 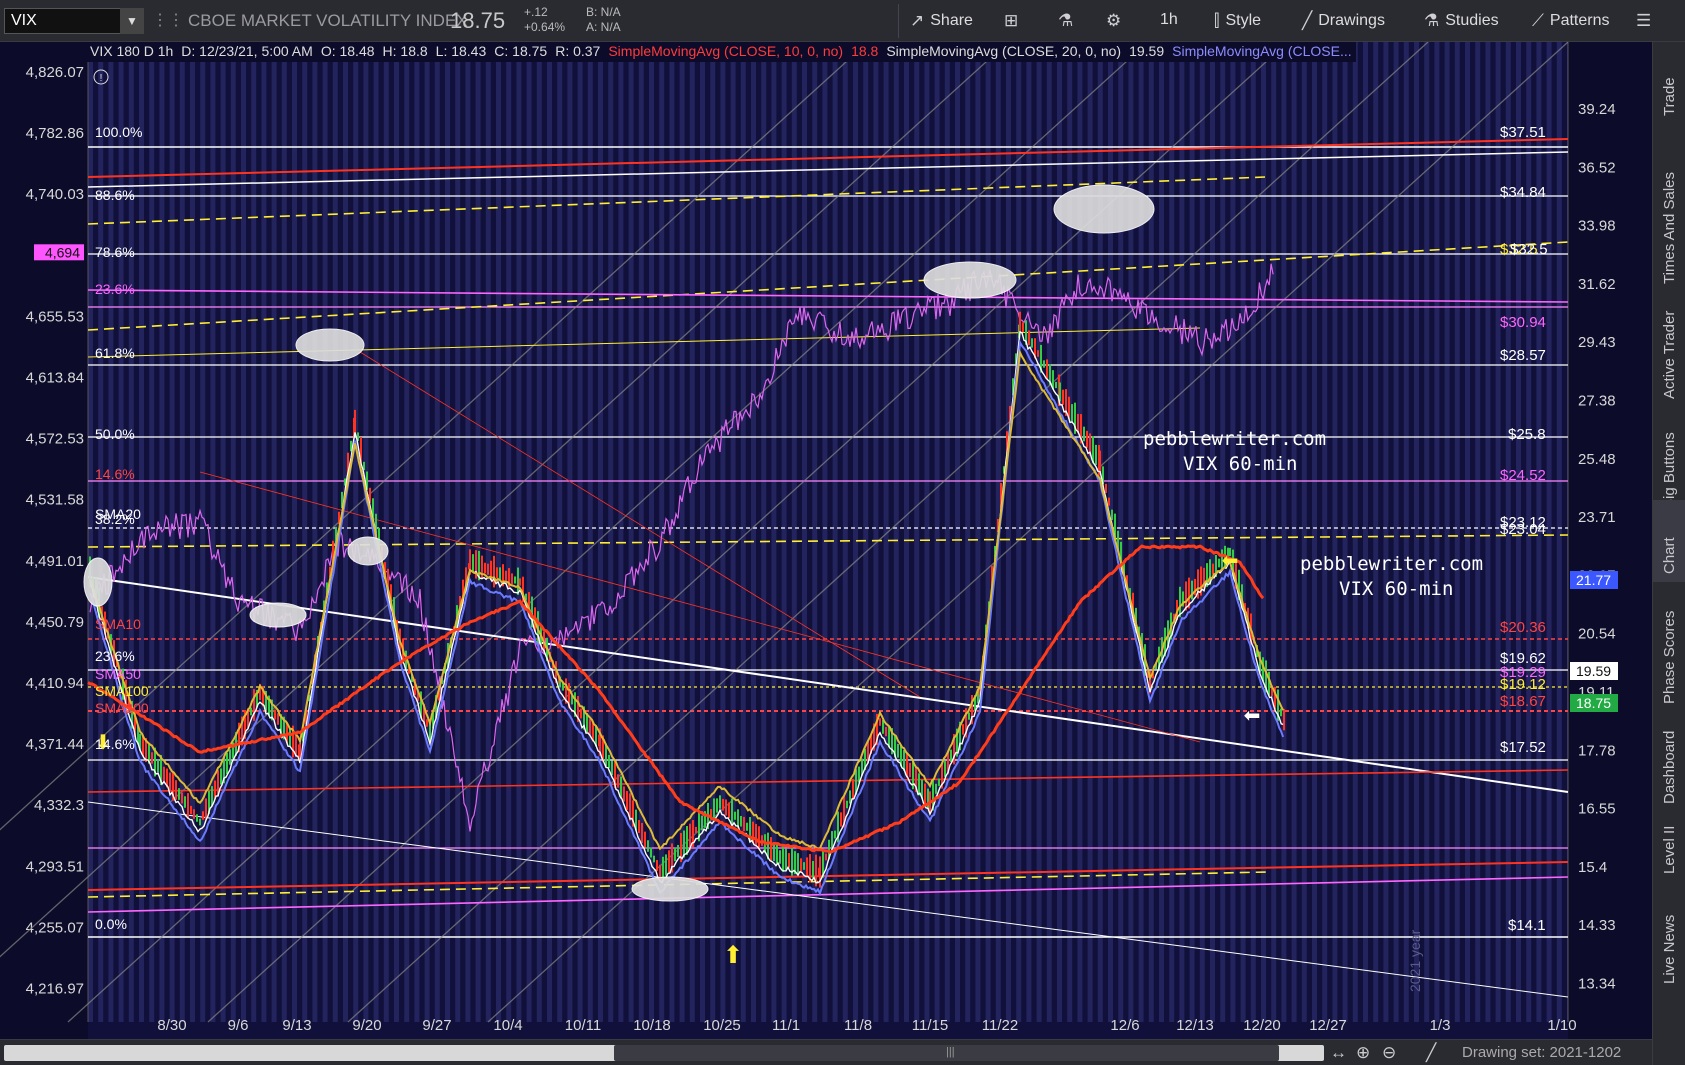 I want to click on camera-button: ⊞, so click(x=1011, y=21).